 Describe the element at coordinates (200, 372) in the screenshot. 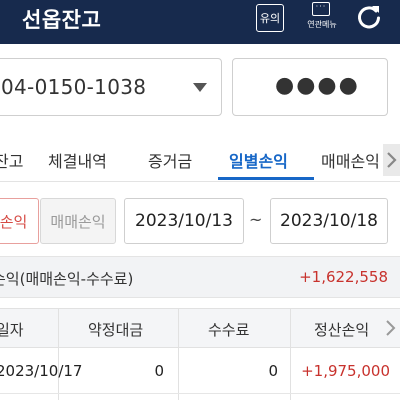

I see `table-row: 2023/10/17 0 0 +1,975,000` at that location.